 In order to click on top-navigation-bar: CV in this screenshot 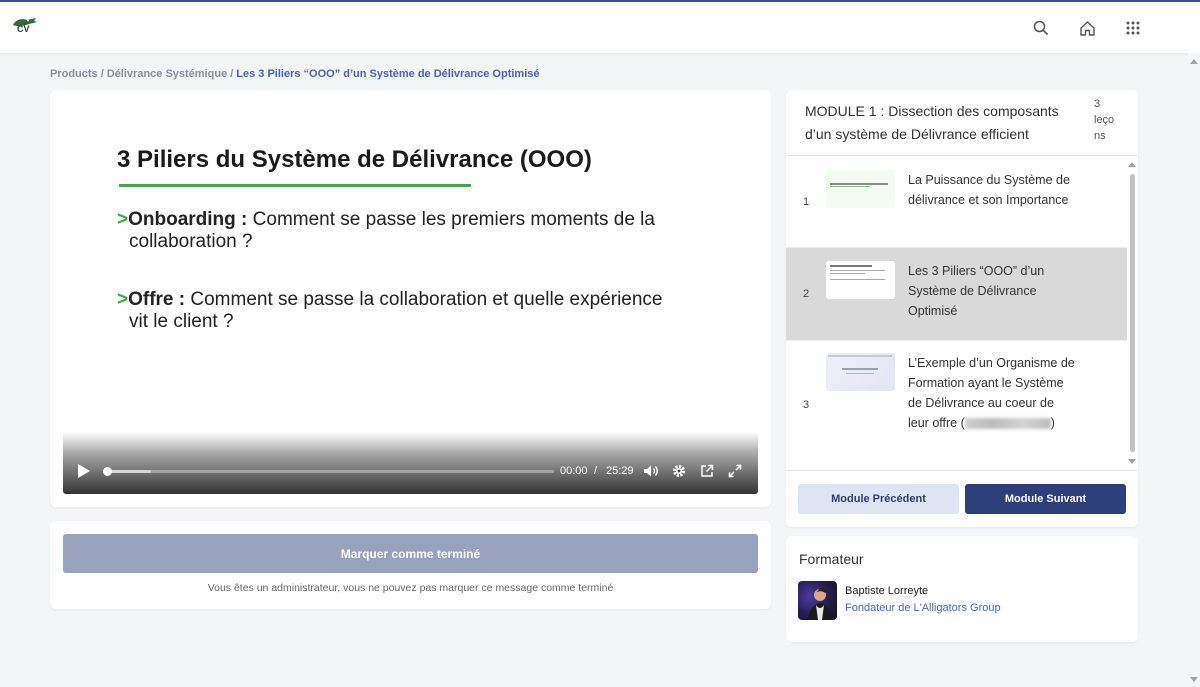, I will do `click(600, 26)`.